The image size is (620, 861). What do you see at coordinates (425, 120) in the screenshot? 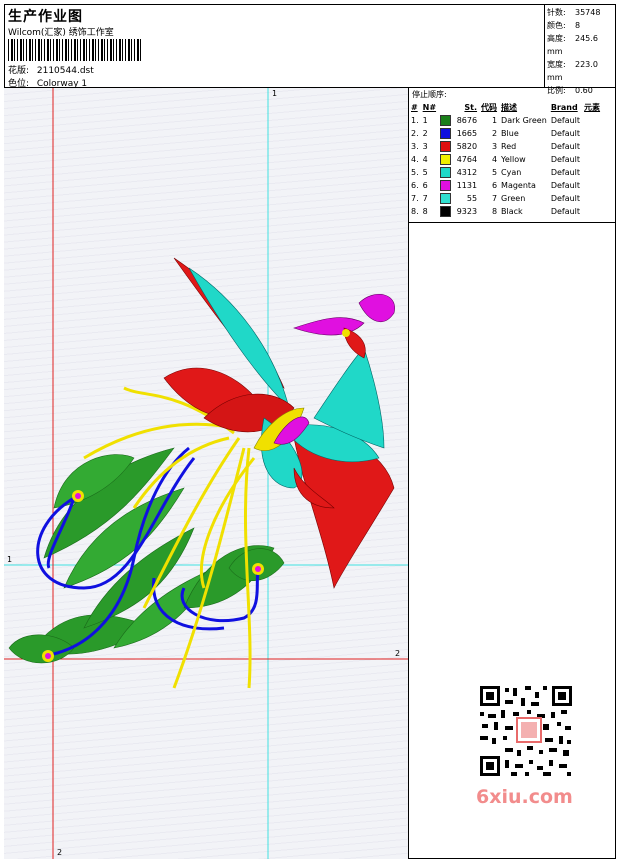
I see `row-needle: 1` at bounding box center [425, 120].